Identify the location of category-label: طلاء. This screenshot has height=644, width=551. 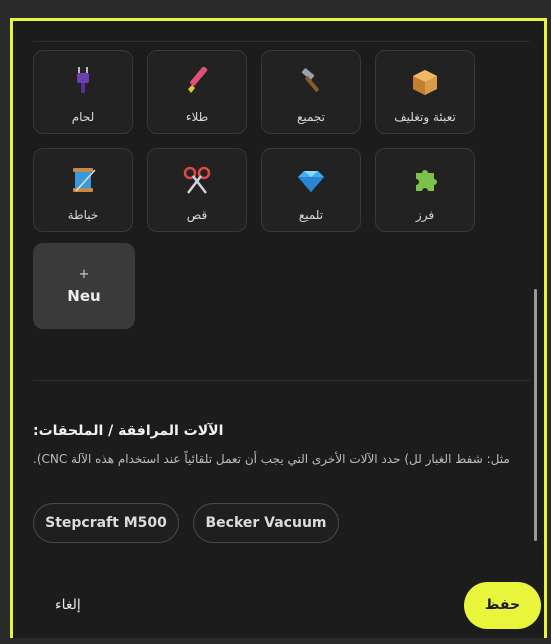
(197, 117).